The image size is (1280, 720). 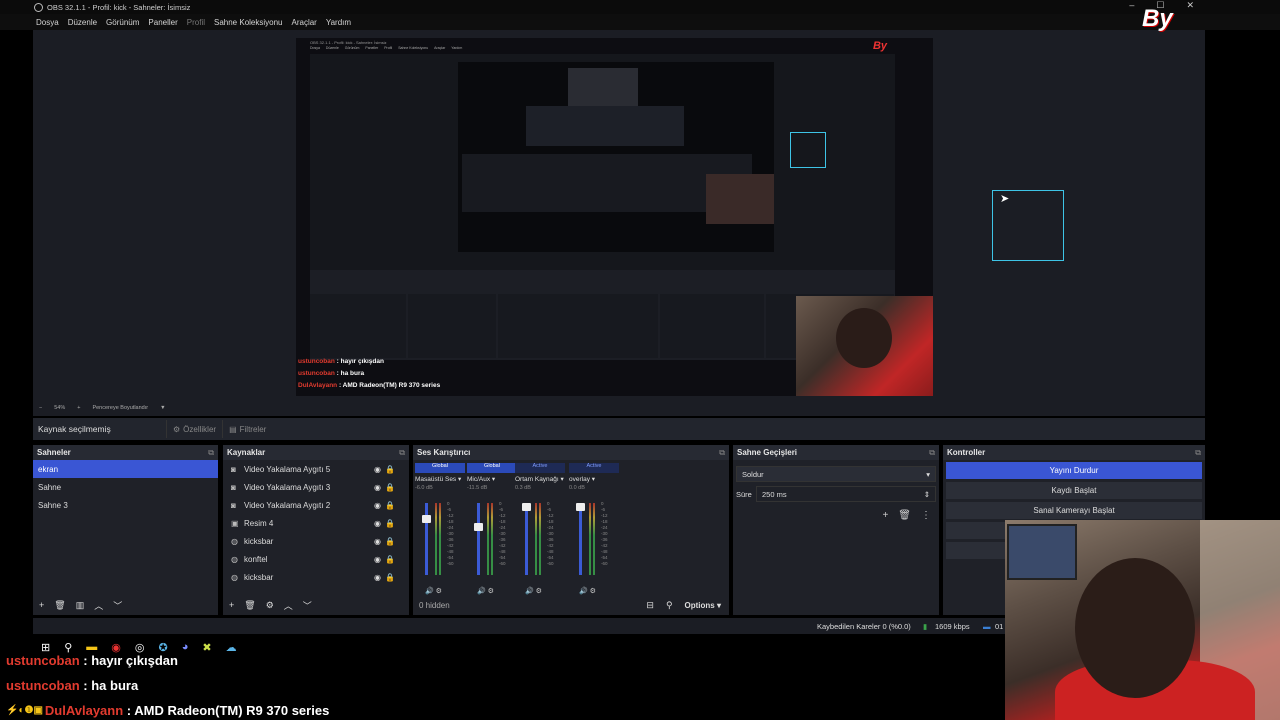 I want to click on source-item: ◙ Video Yakalama Aygıtı 5 ◉ 🔒, so click(x=316, y=469).